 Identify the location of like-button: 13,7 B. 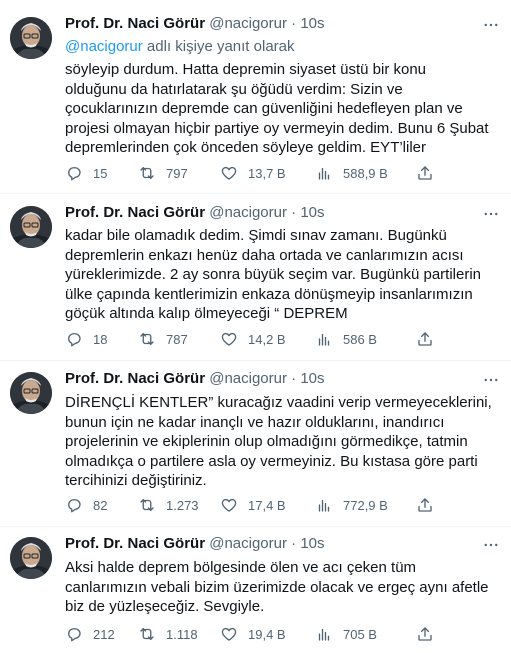
(253, 173).